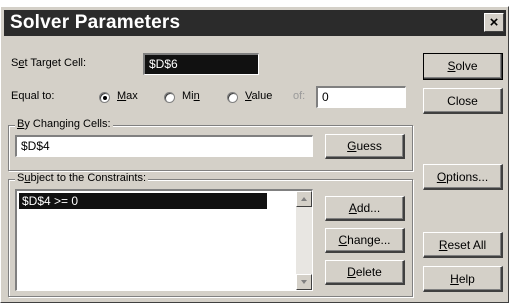 This screenshot has height=303, width=511. I want to click on window-title: Solver Parameters, so click(95, 22).